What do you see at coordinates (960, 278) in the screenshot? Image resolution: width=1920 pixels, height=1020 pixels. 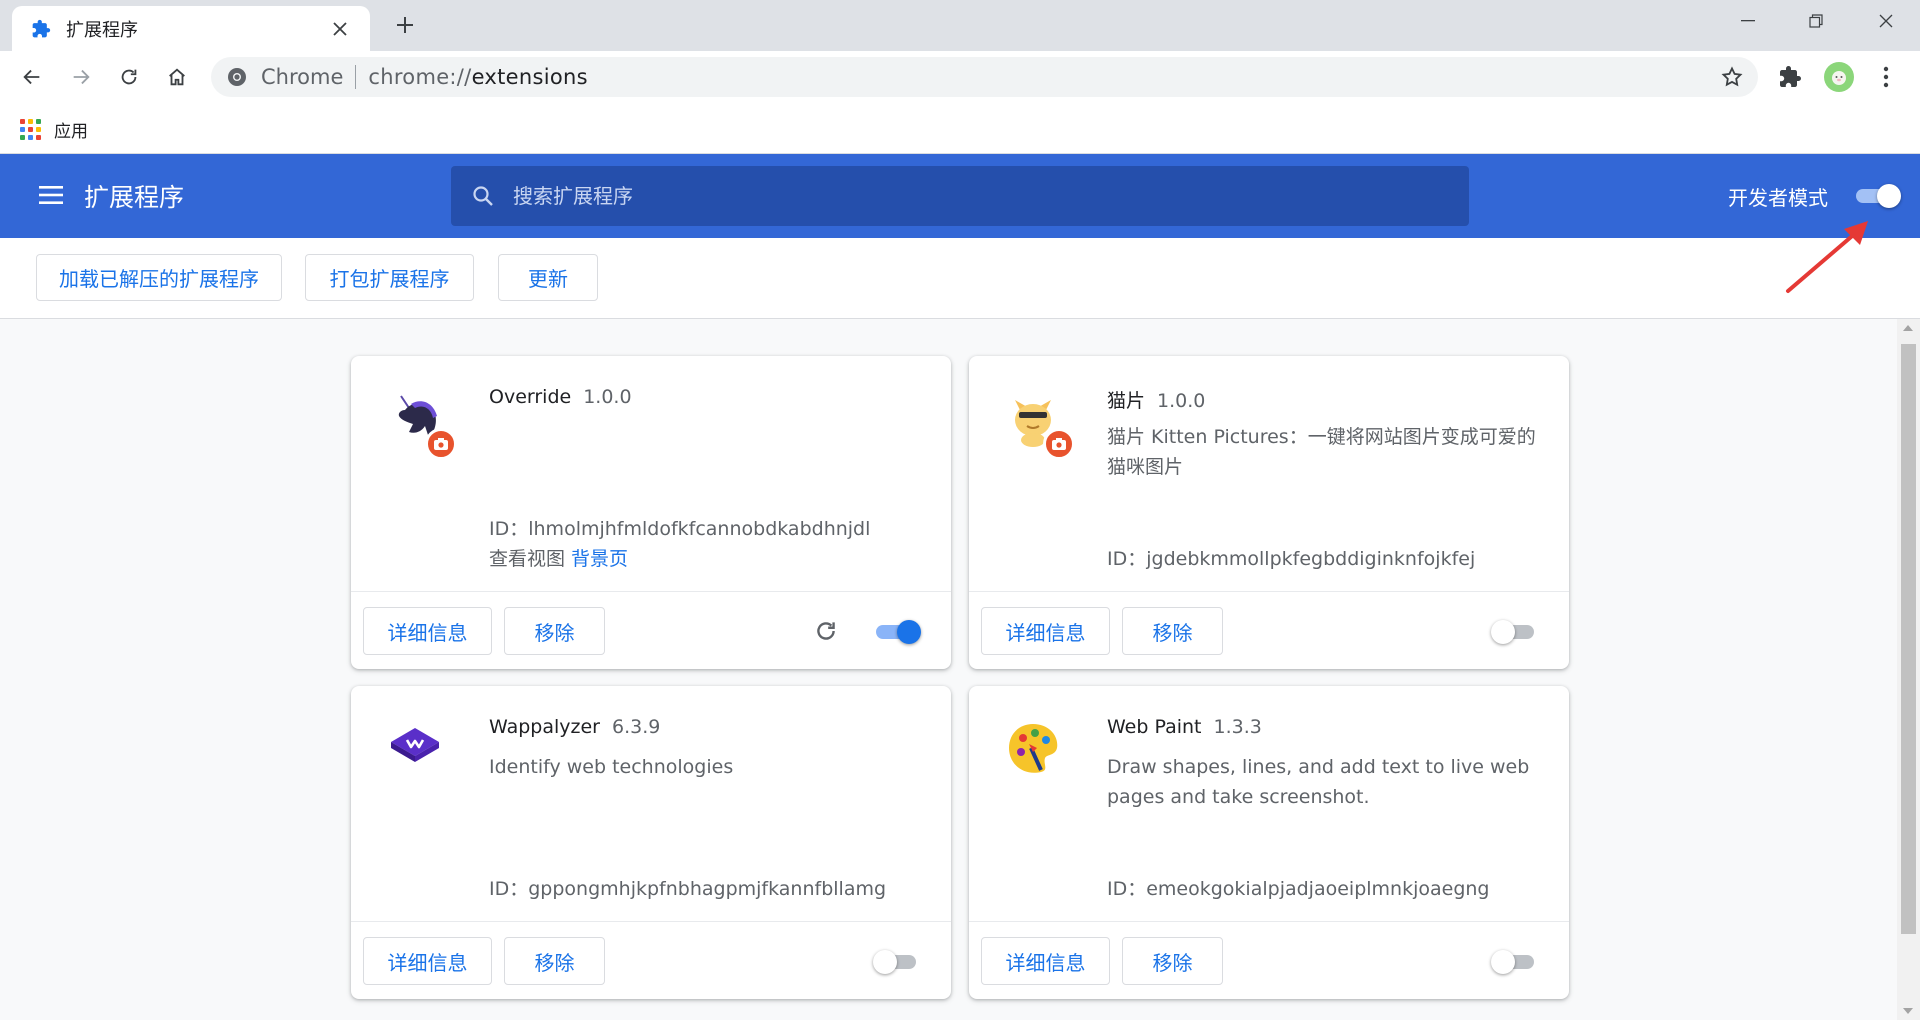 I see `developer-toolbar: 加载已解压的扩展程序 打包扩展程序 更新` at bounding box center [960, 278].